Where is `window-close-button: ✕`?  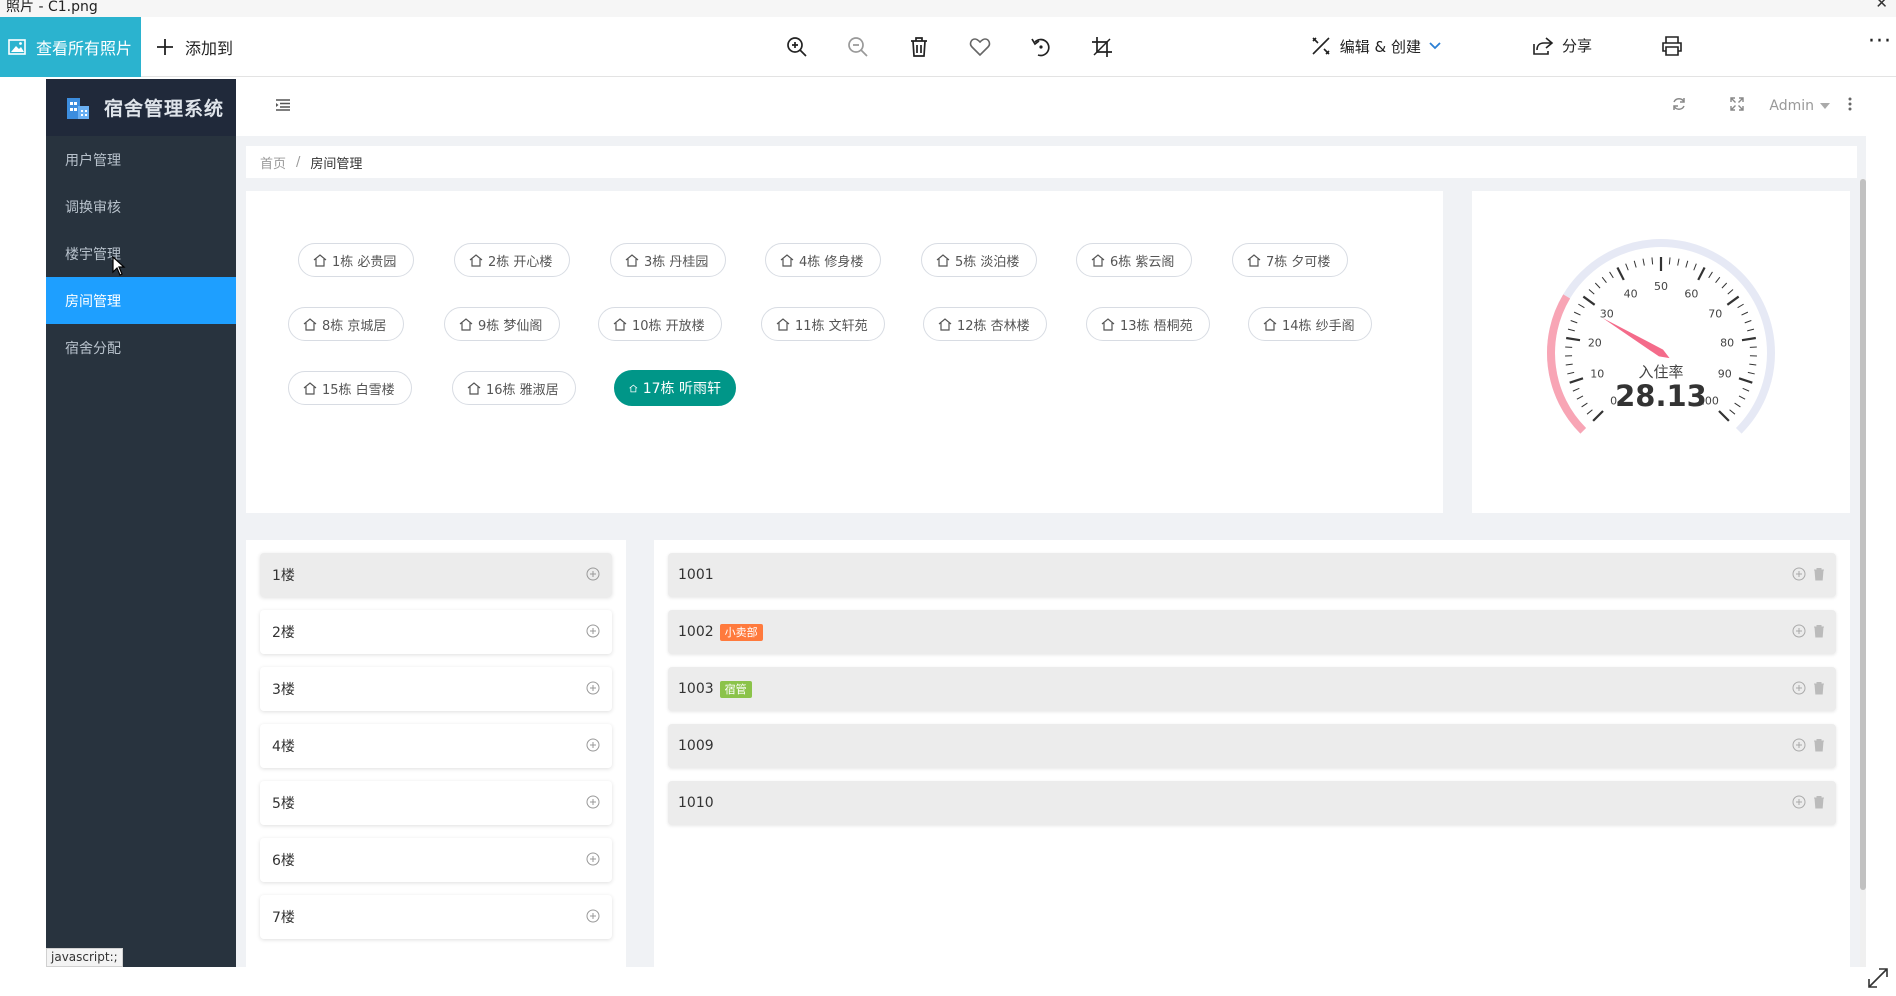
window-close-button: ✕ is located at coordinates (1881, 6).